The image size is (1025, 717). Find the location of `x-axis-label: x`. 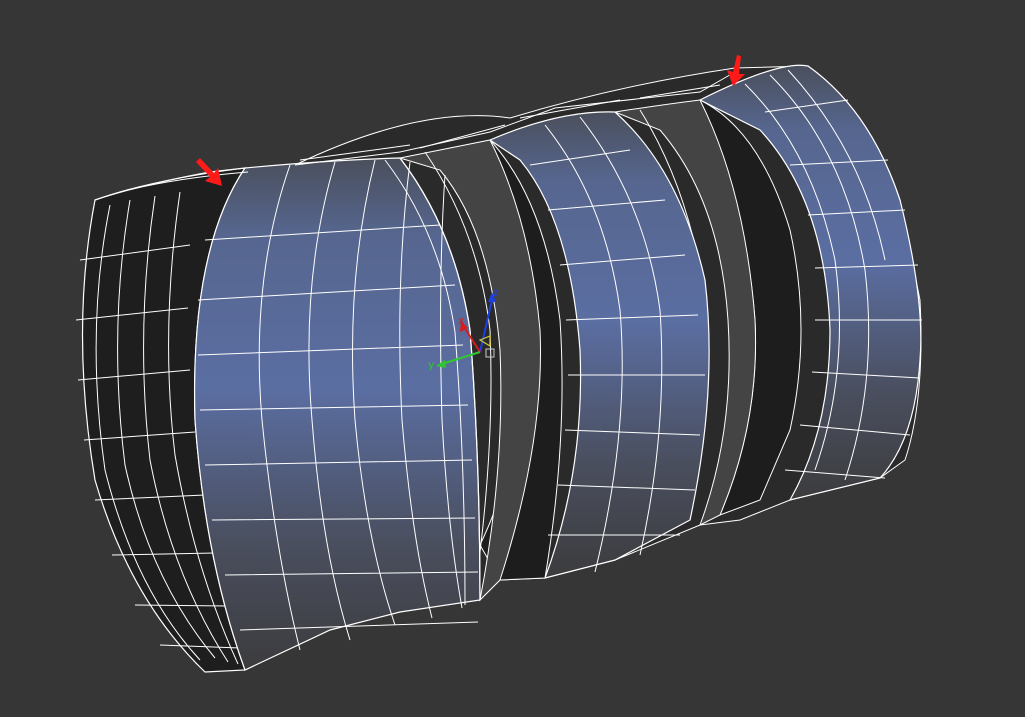

x-axis-label: x is located at coordinates (461, 320).